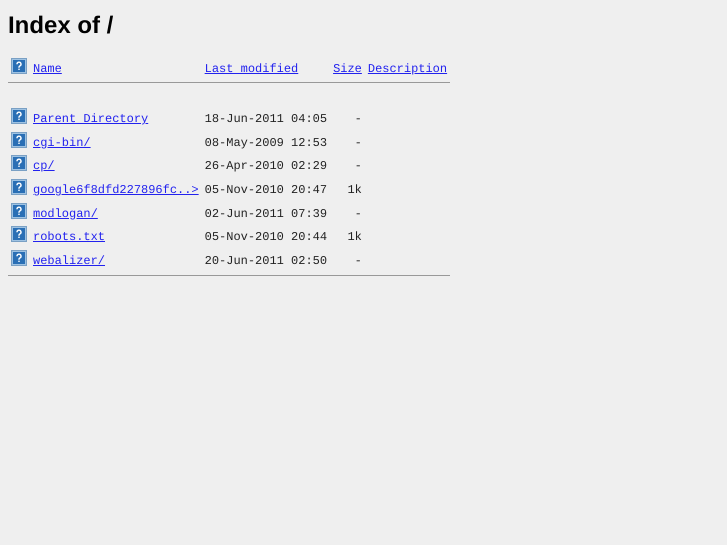 This screenshot has width=727, height=545. What do you see at coordinates (47, 69) in the screenshot?
I see `name-column-link: Name` at bounding box center [47, 69].